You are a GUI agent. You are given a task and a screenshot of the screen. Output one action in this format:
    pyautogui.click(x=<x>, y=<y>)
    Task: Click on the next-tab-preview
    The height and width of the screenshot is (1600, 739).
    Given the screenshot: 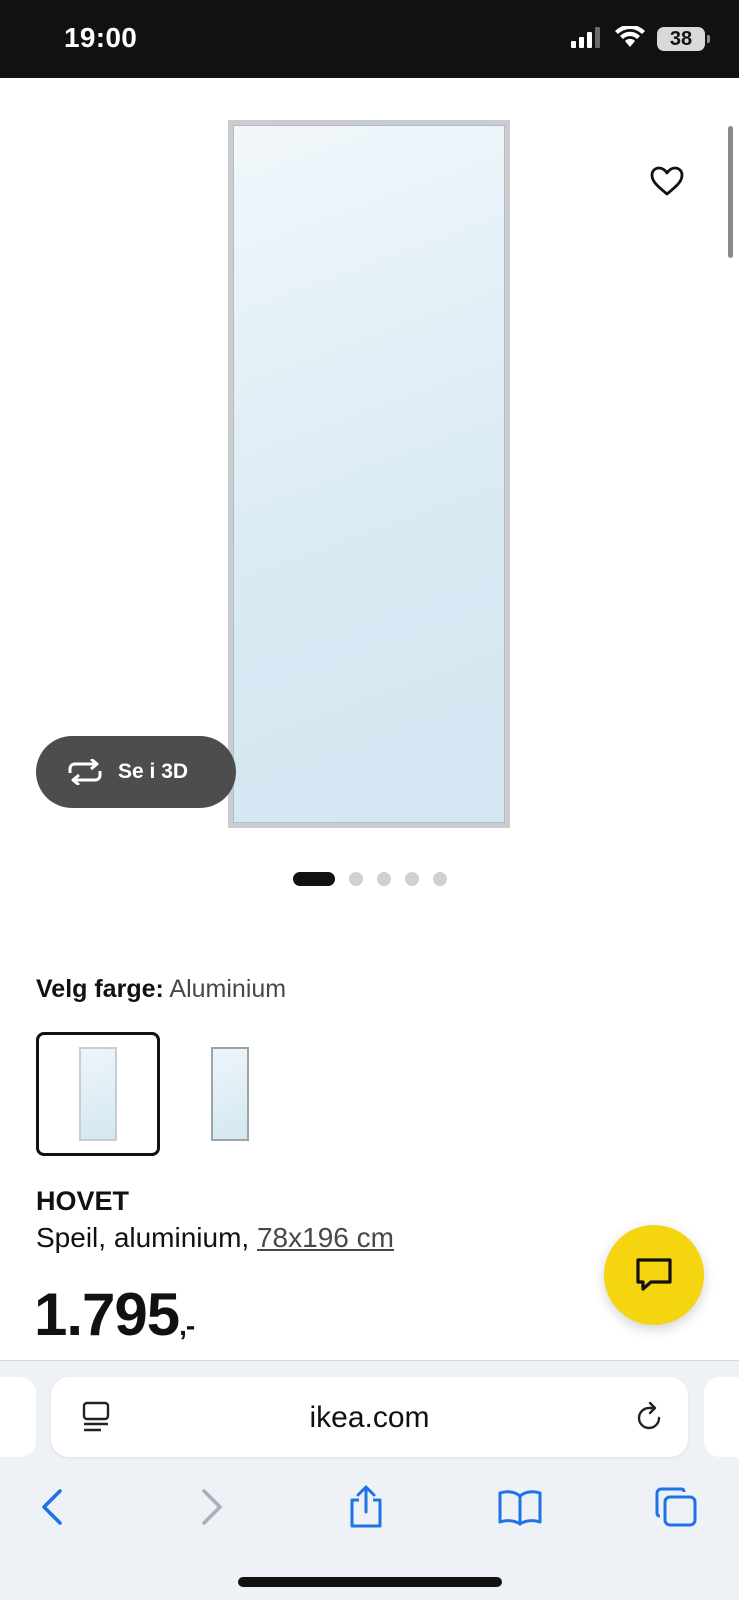 What is the action you would take?
    pyautogui.click(x=721, y=1417)
    